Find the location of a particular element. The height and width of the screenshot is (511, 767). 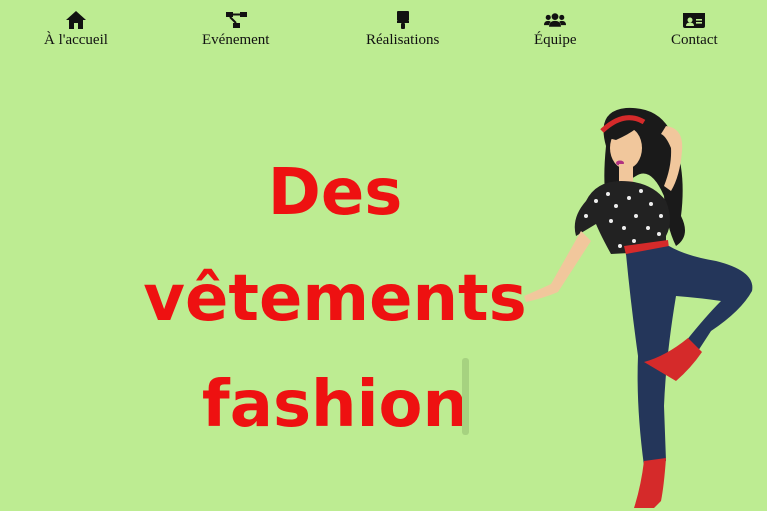

nav-item-home: À l'accueil is located at coordinates (76, 29).